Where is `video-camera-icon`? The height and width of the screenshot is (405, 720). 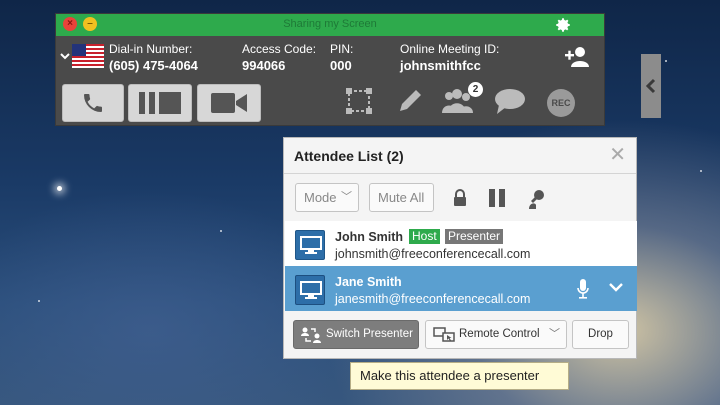 video-camera-icon is located at coordinates (229, 103).